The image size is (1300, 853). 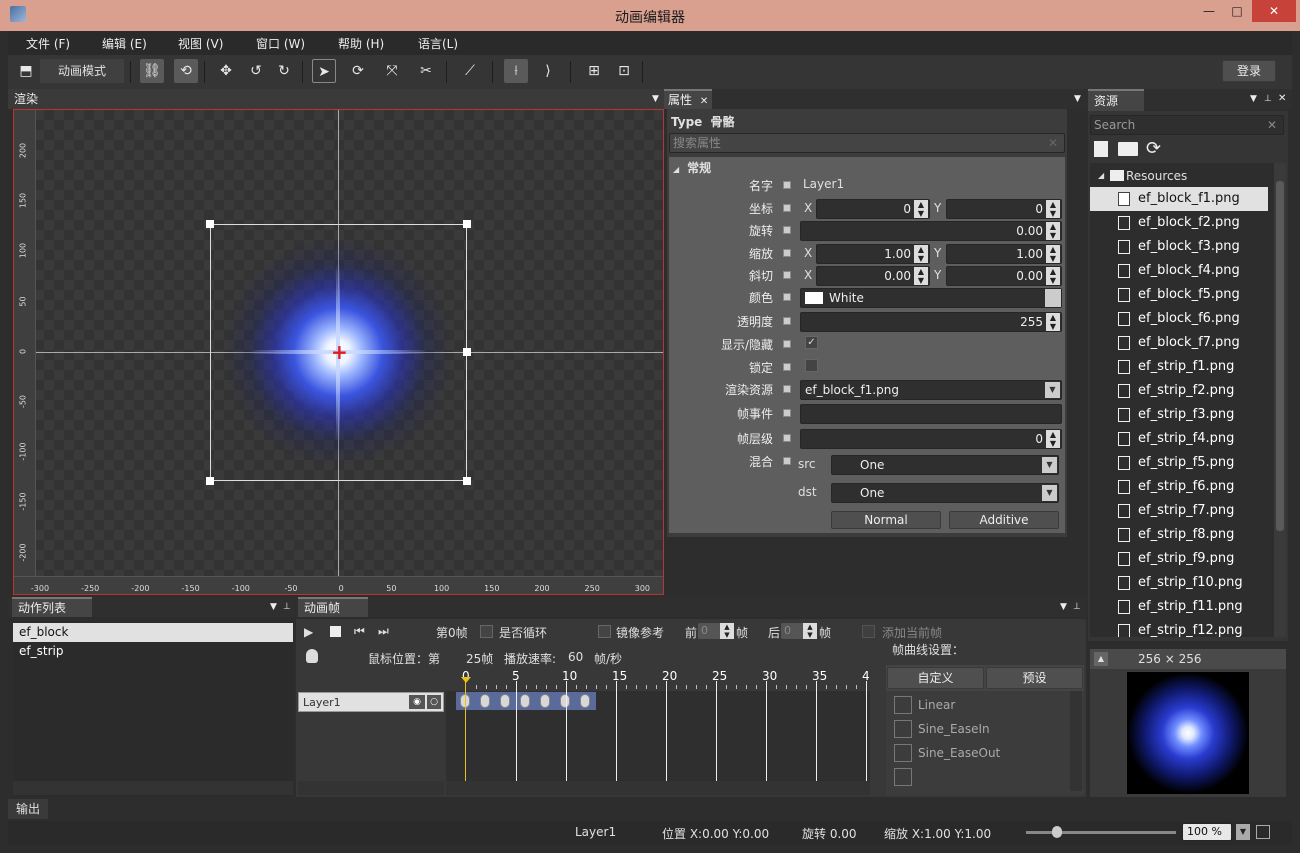 What do you see at coordinates (1004, 209) in the screenshot?
I see `position-y-input: 0 ▲ ▼` at bounding box center [1004, 209].